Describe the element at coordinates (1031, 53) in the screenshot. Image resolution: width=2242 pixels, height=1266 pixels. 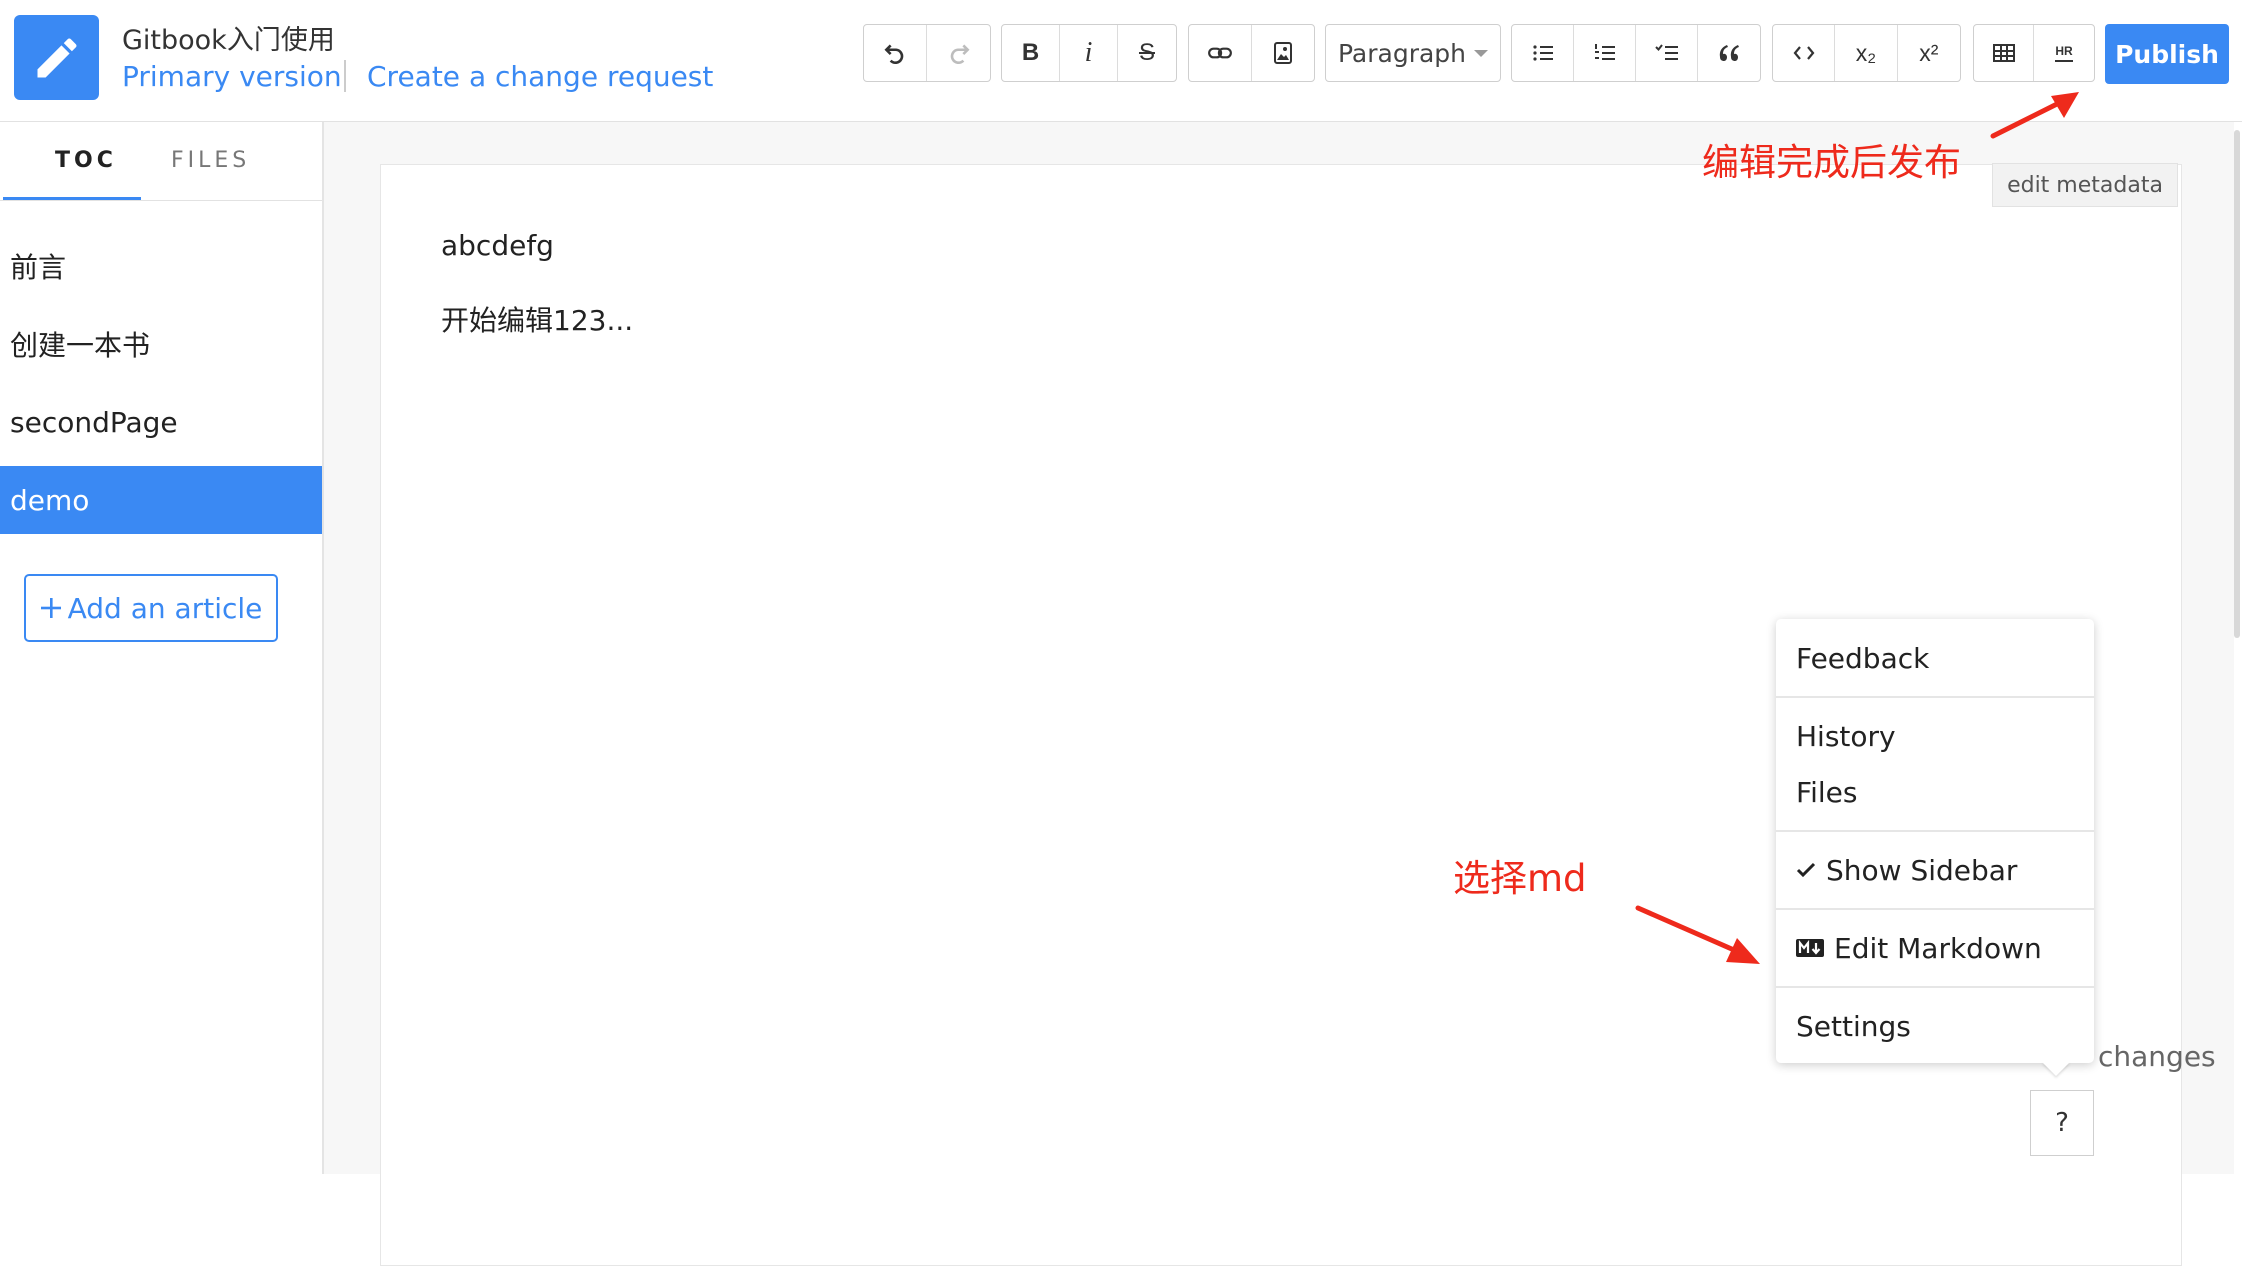
I see `bold-button: B` at that location.